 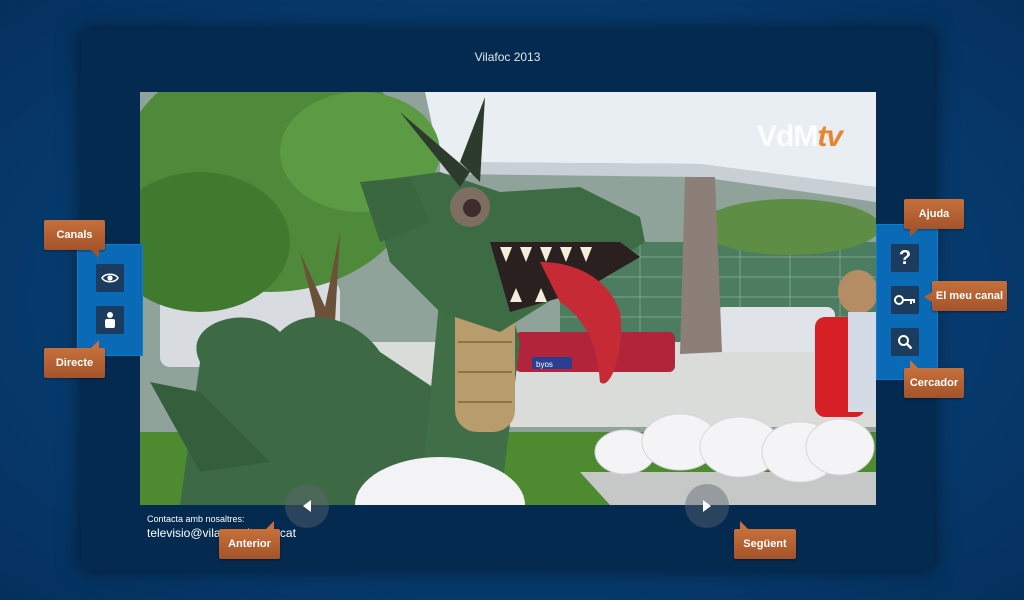 I want to click on anterior-button: Anterior, so click(x=249, y=540).